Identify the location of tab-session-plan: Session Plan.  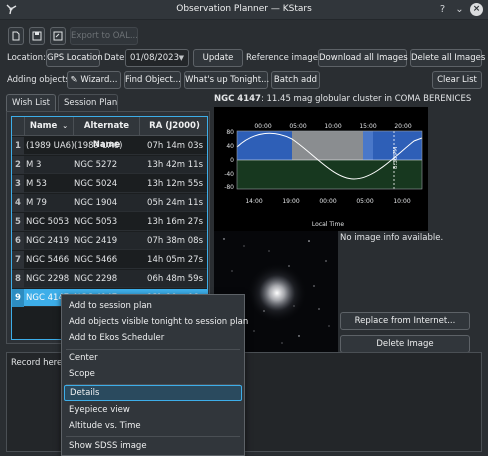
(88, 102).